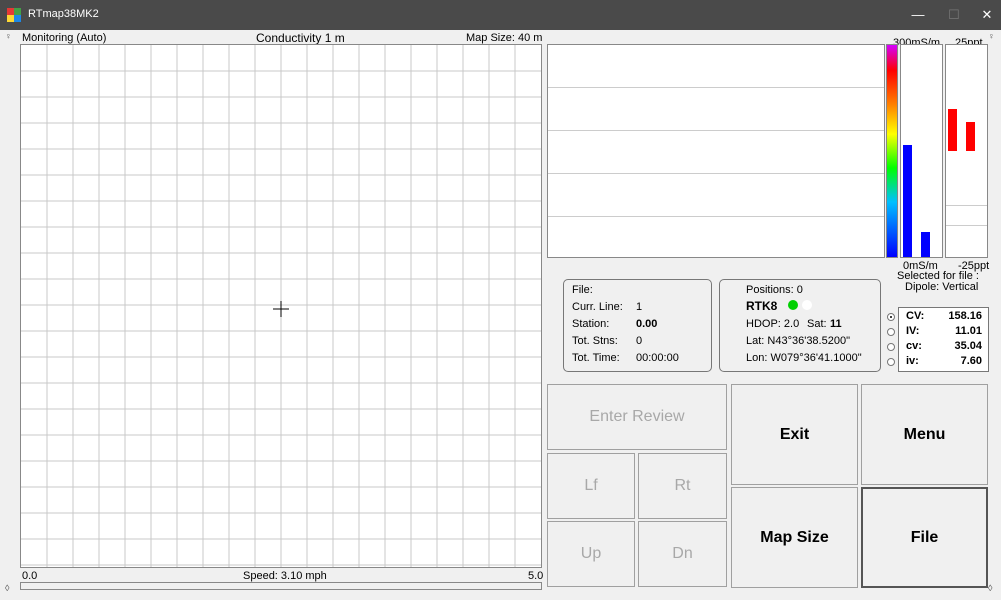  Describe the element at coordinates (817, 324) in the screenshot. I see `sat-label: Sat:` at that location.